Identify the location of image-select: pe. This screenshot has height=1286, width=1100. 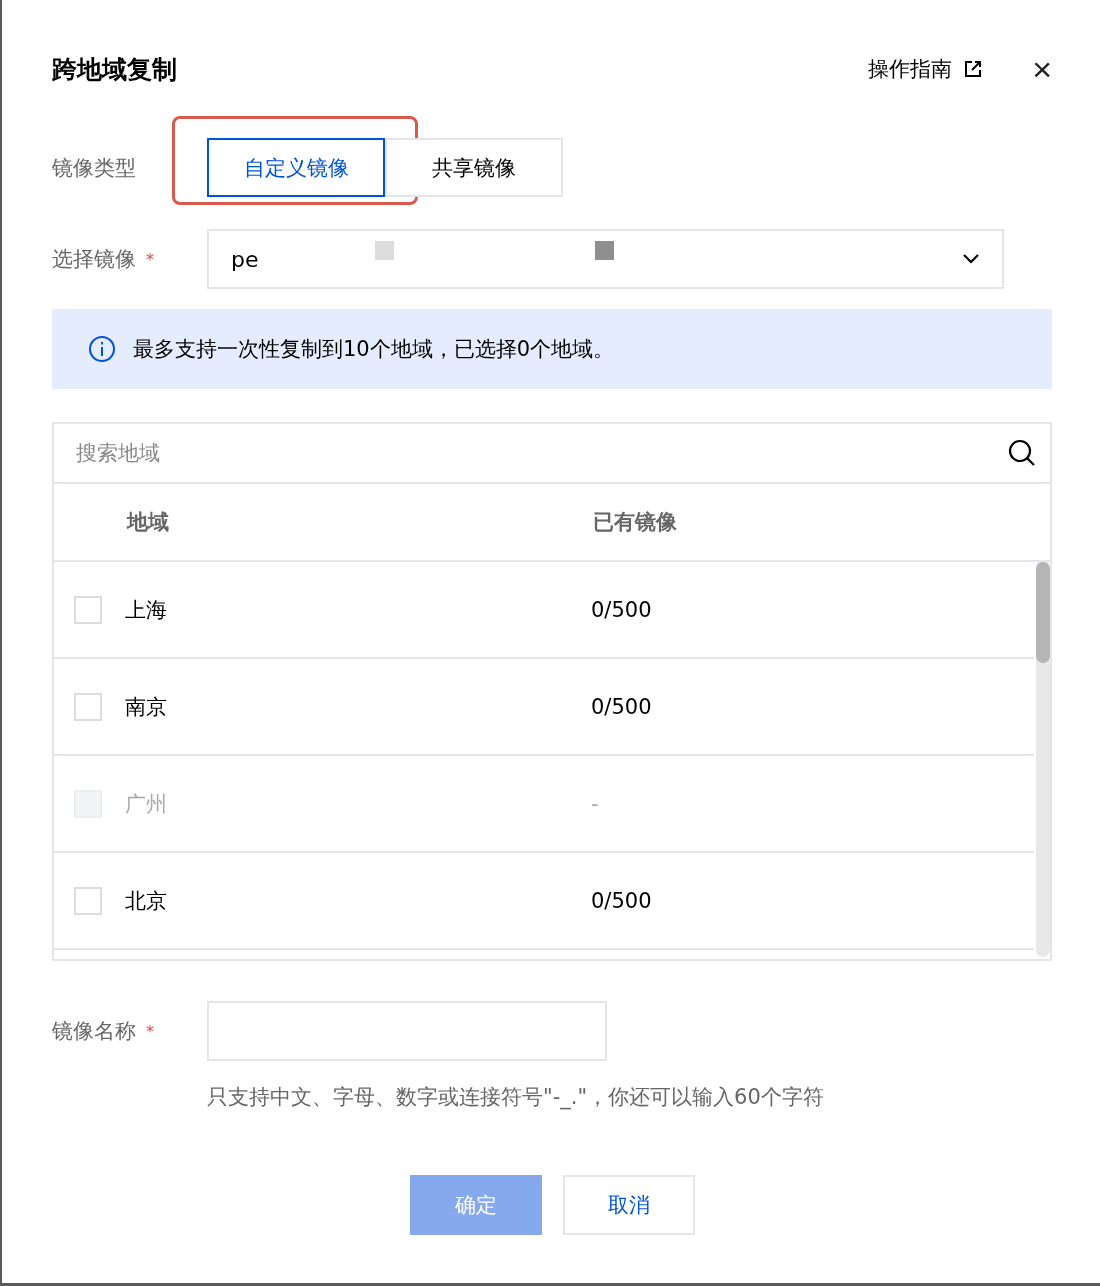
(605, 259).